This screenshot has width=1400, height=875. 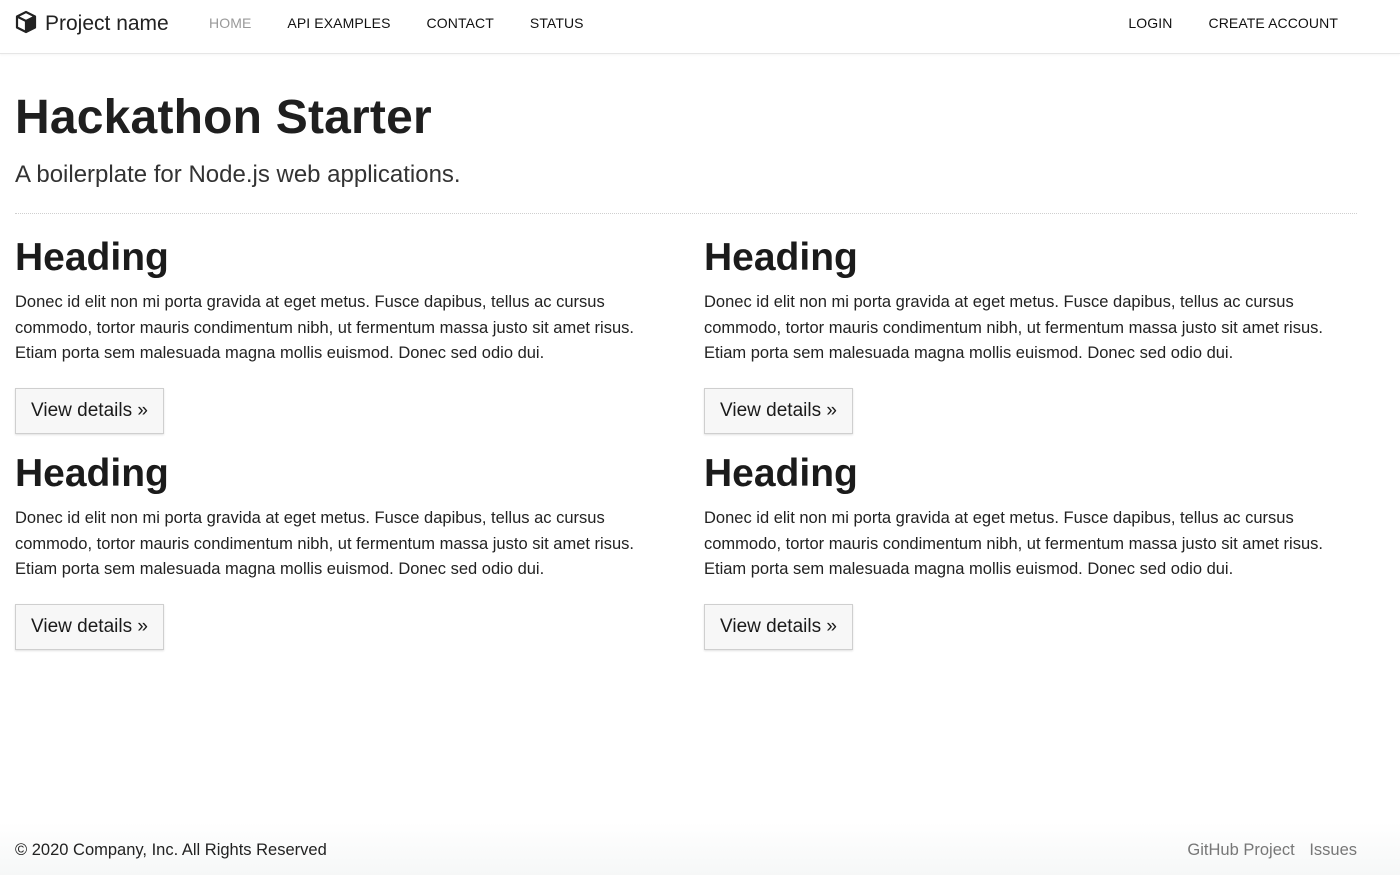 I want to click on copyright-text: © 2020 Company, Inc. All Rights Reserved, so click(x=171, y=850).